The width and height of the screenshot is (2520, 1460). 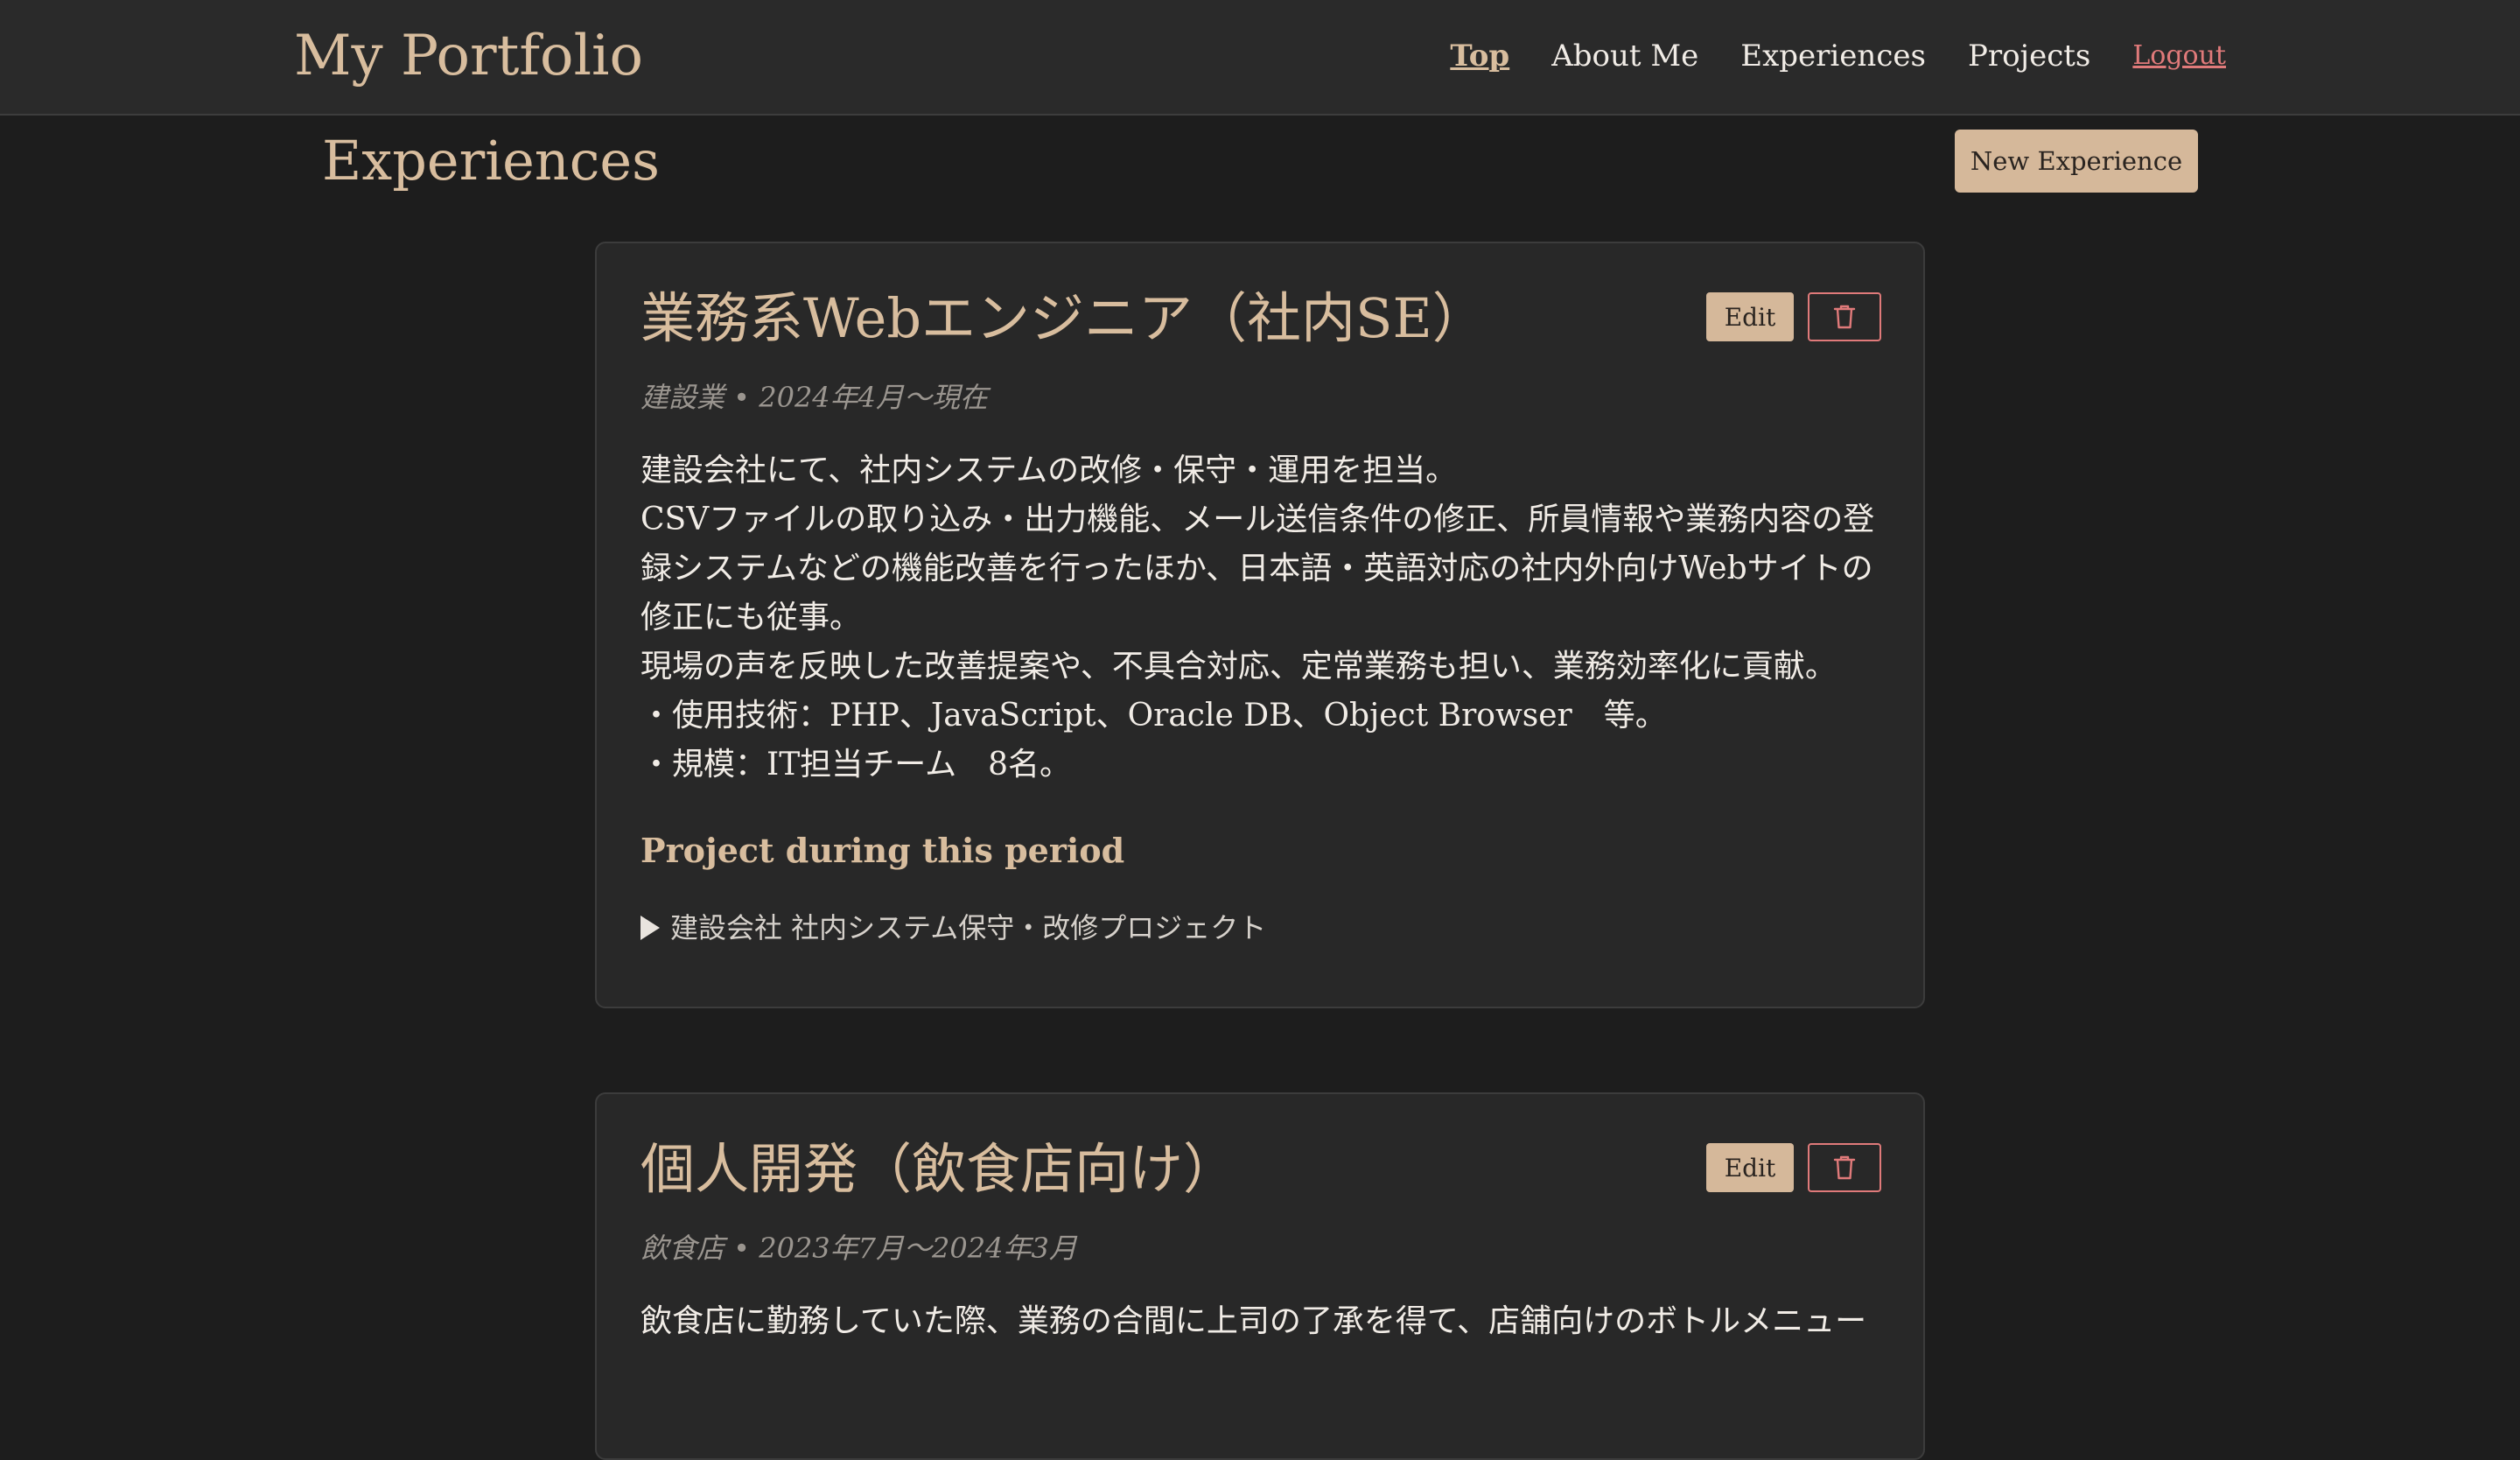 I want to click on nav-links: Top About Me Experiences Projects Logout, so click(x=1838, y=56).